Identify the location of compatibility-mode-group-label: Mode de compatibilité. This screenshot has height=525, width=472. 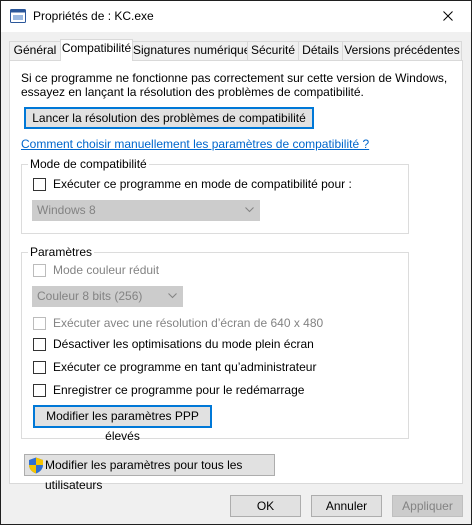
(88, 164).